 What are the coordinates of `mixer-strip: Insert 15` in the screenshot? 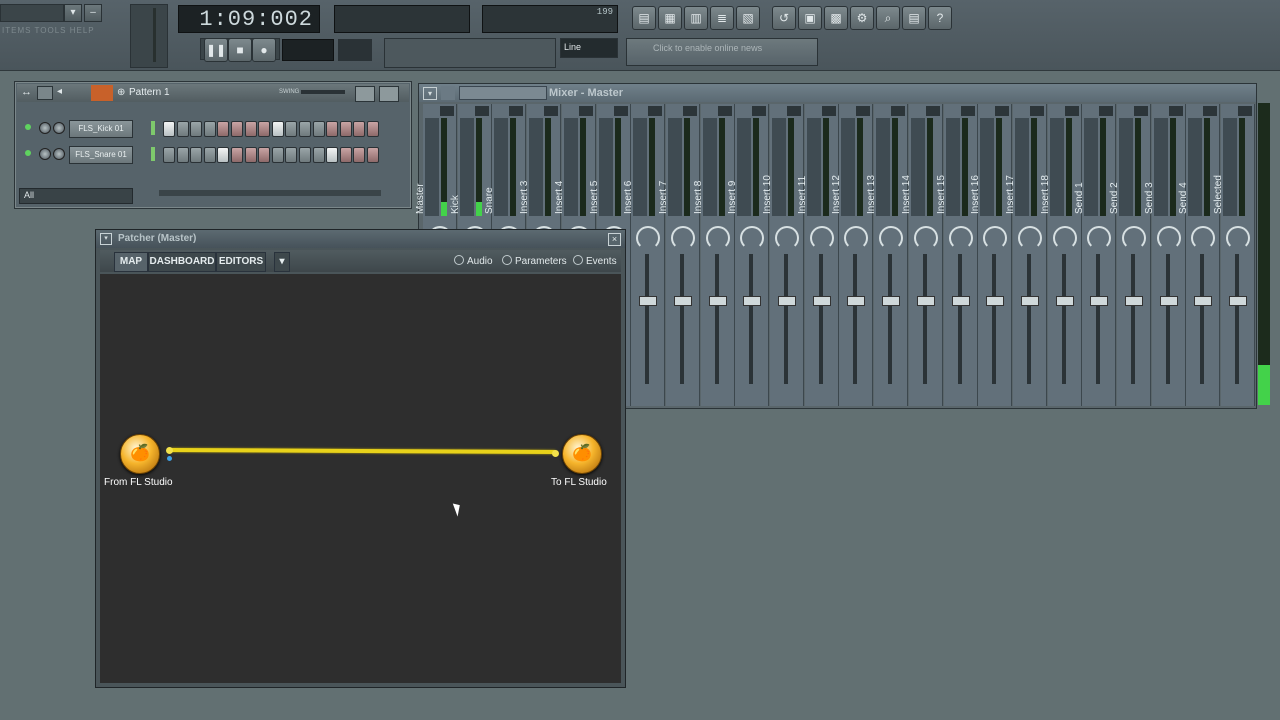 It's located at (957, 255).